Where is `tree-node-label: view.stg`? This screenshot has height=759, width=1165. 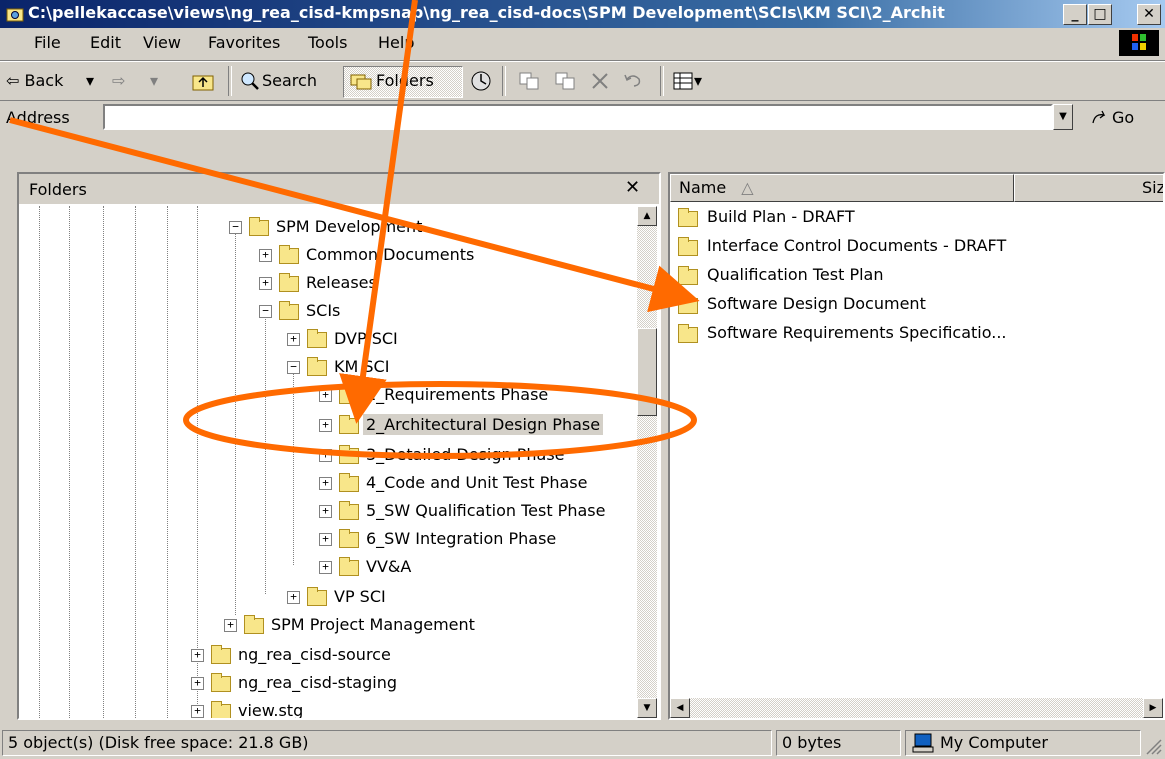 tree-node-label: view.stg is located at coordinates (271, 710).